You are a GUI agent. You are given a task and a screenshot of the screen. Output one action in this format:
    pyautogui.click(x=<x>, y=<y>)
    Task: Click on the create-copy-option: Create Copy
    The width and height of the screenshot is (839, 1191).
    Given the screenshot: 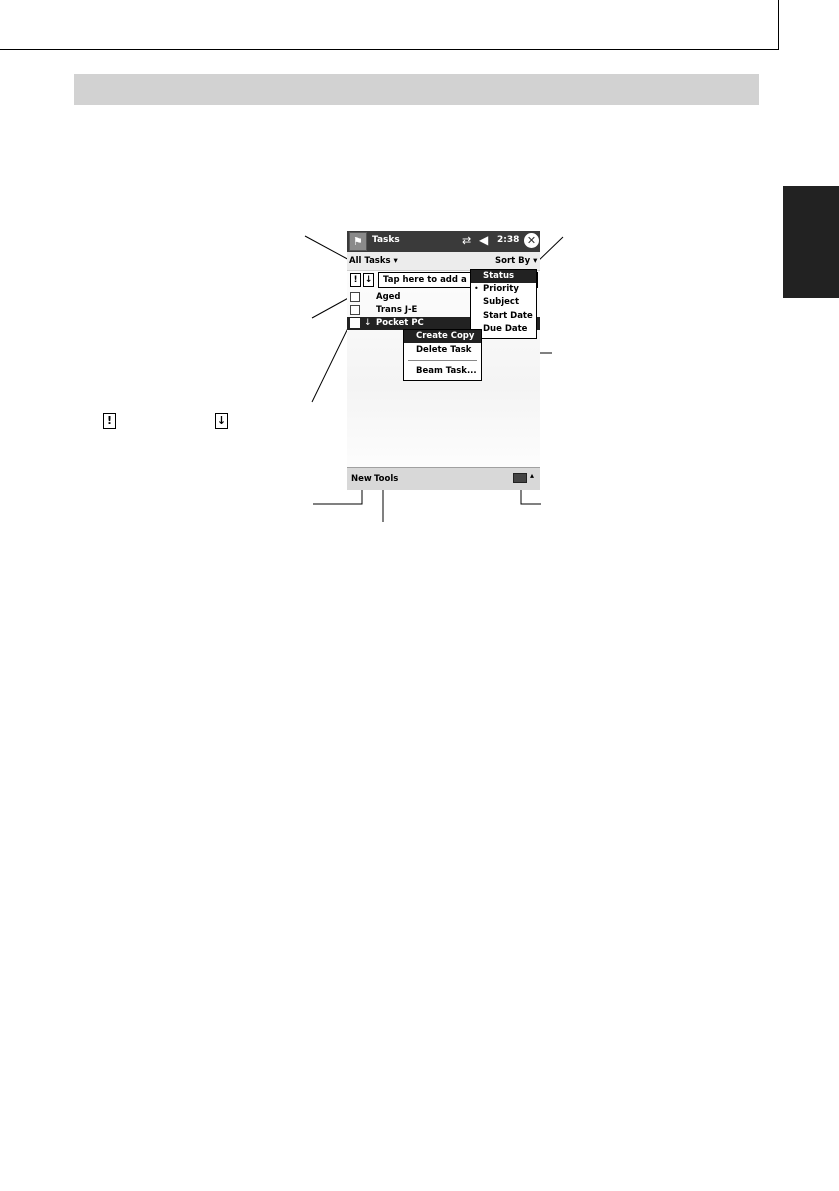 What is the action you would take?
    pyautogui.click(x=442, y=336)
    